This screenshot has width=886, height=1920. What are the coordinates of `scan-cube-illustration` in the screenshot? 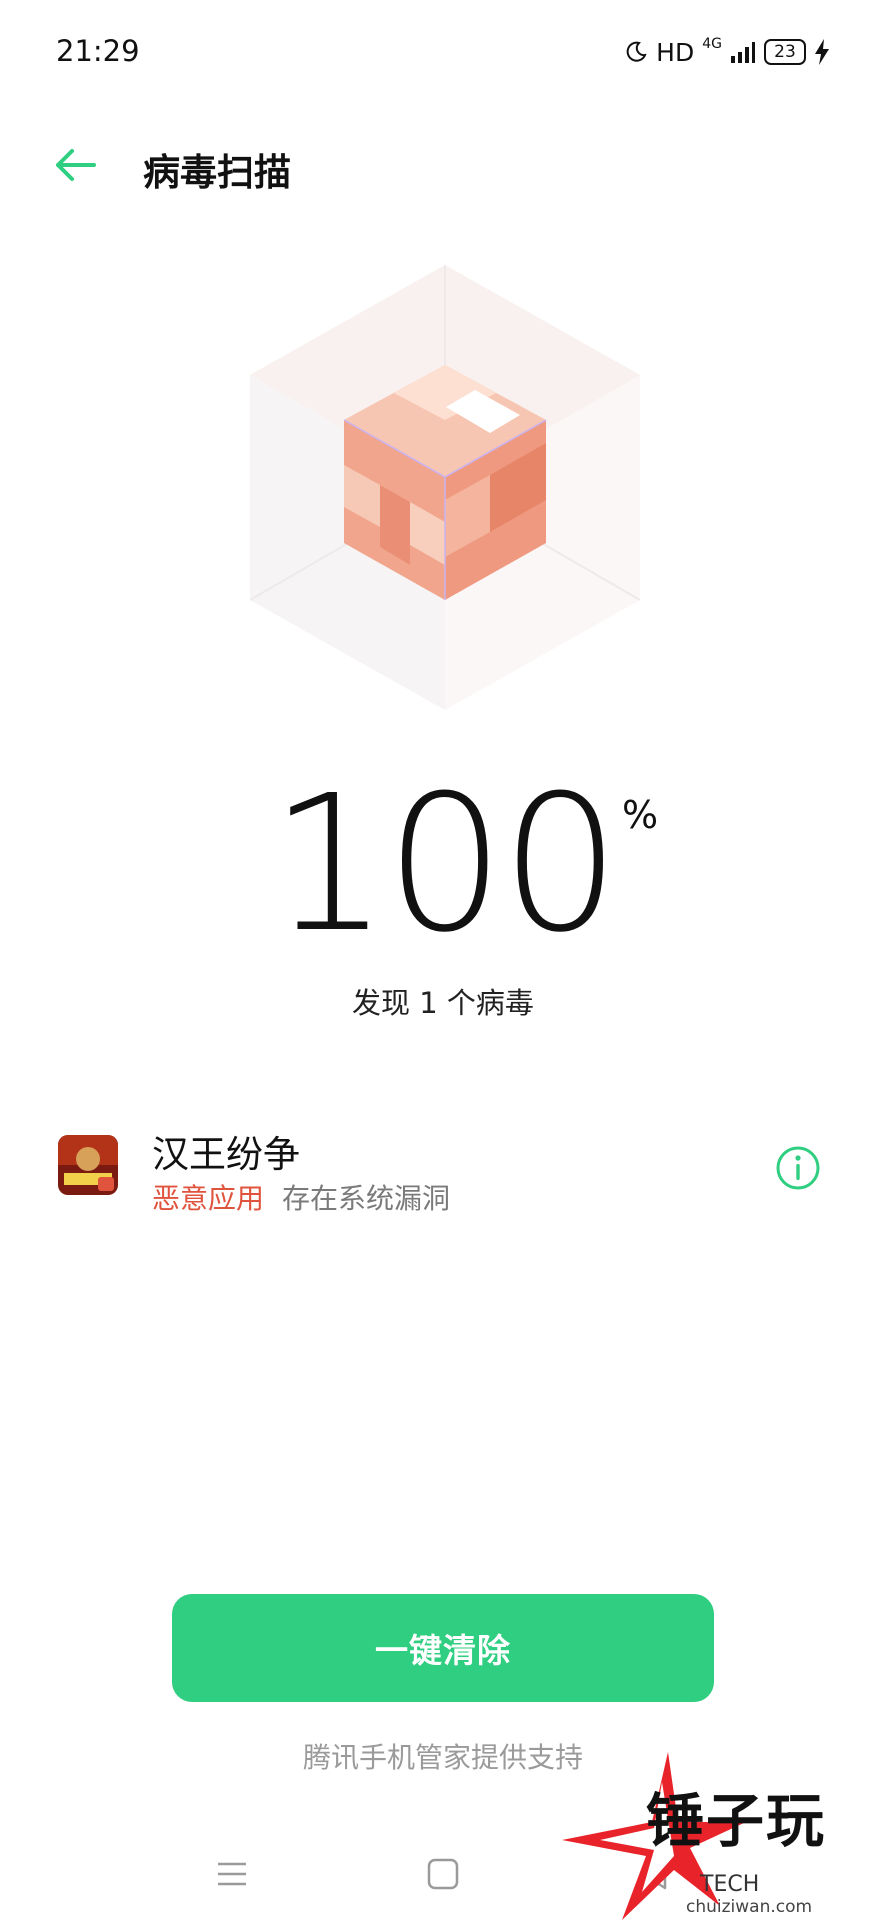 It's located at (445, 487).